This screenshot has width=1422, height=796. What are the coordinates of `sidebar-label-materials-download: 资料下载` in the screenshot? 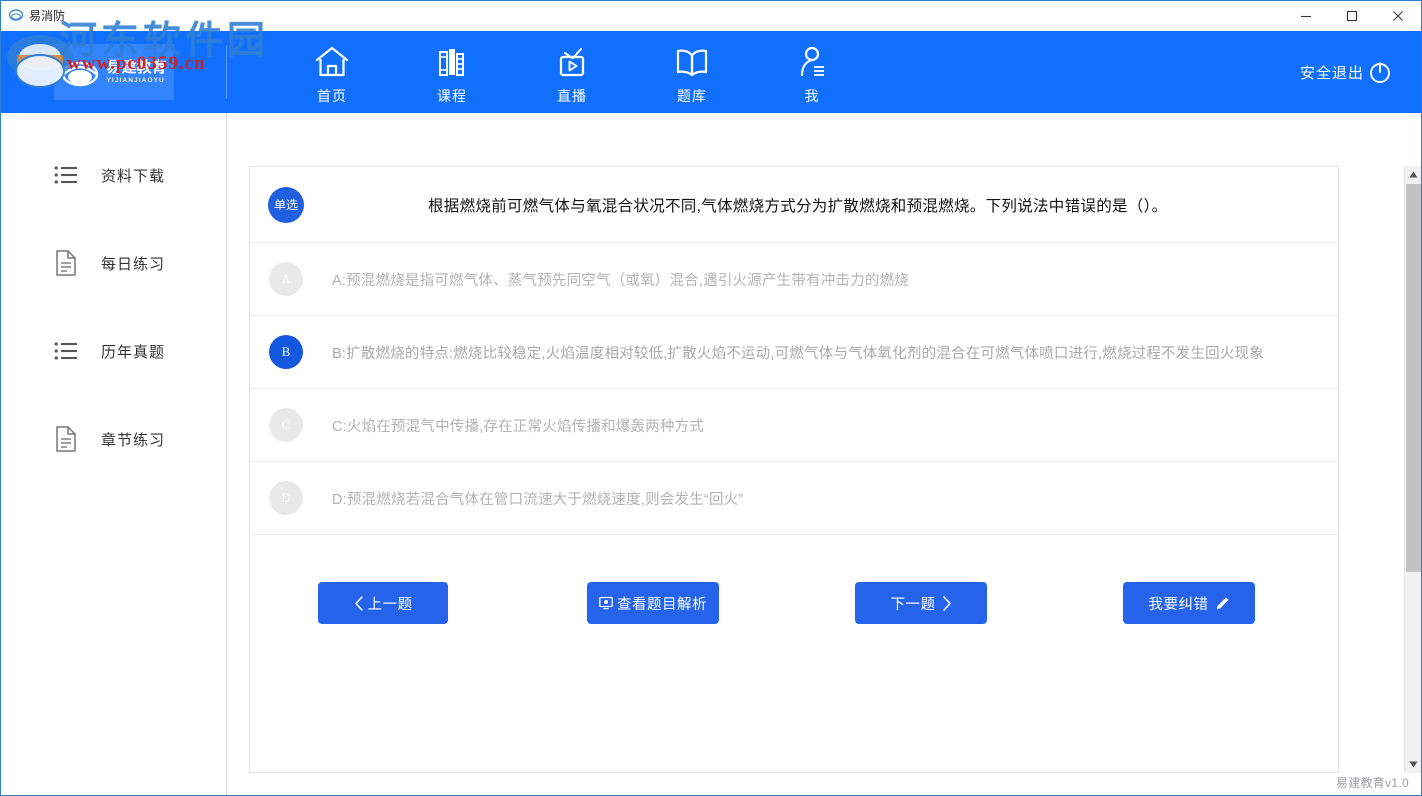 It's located at (133, 176).